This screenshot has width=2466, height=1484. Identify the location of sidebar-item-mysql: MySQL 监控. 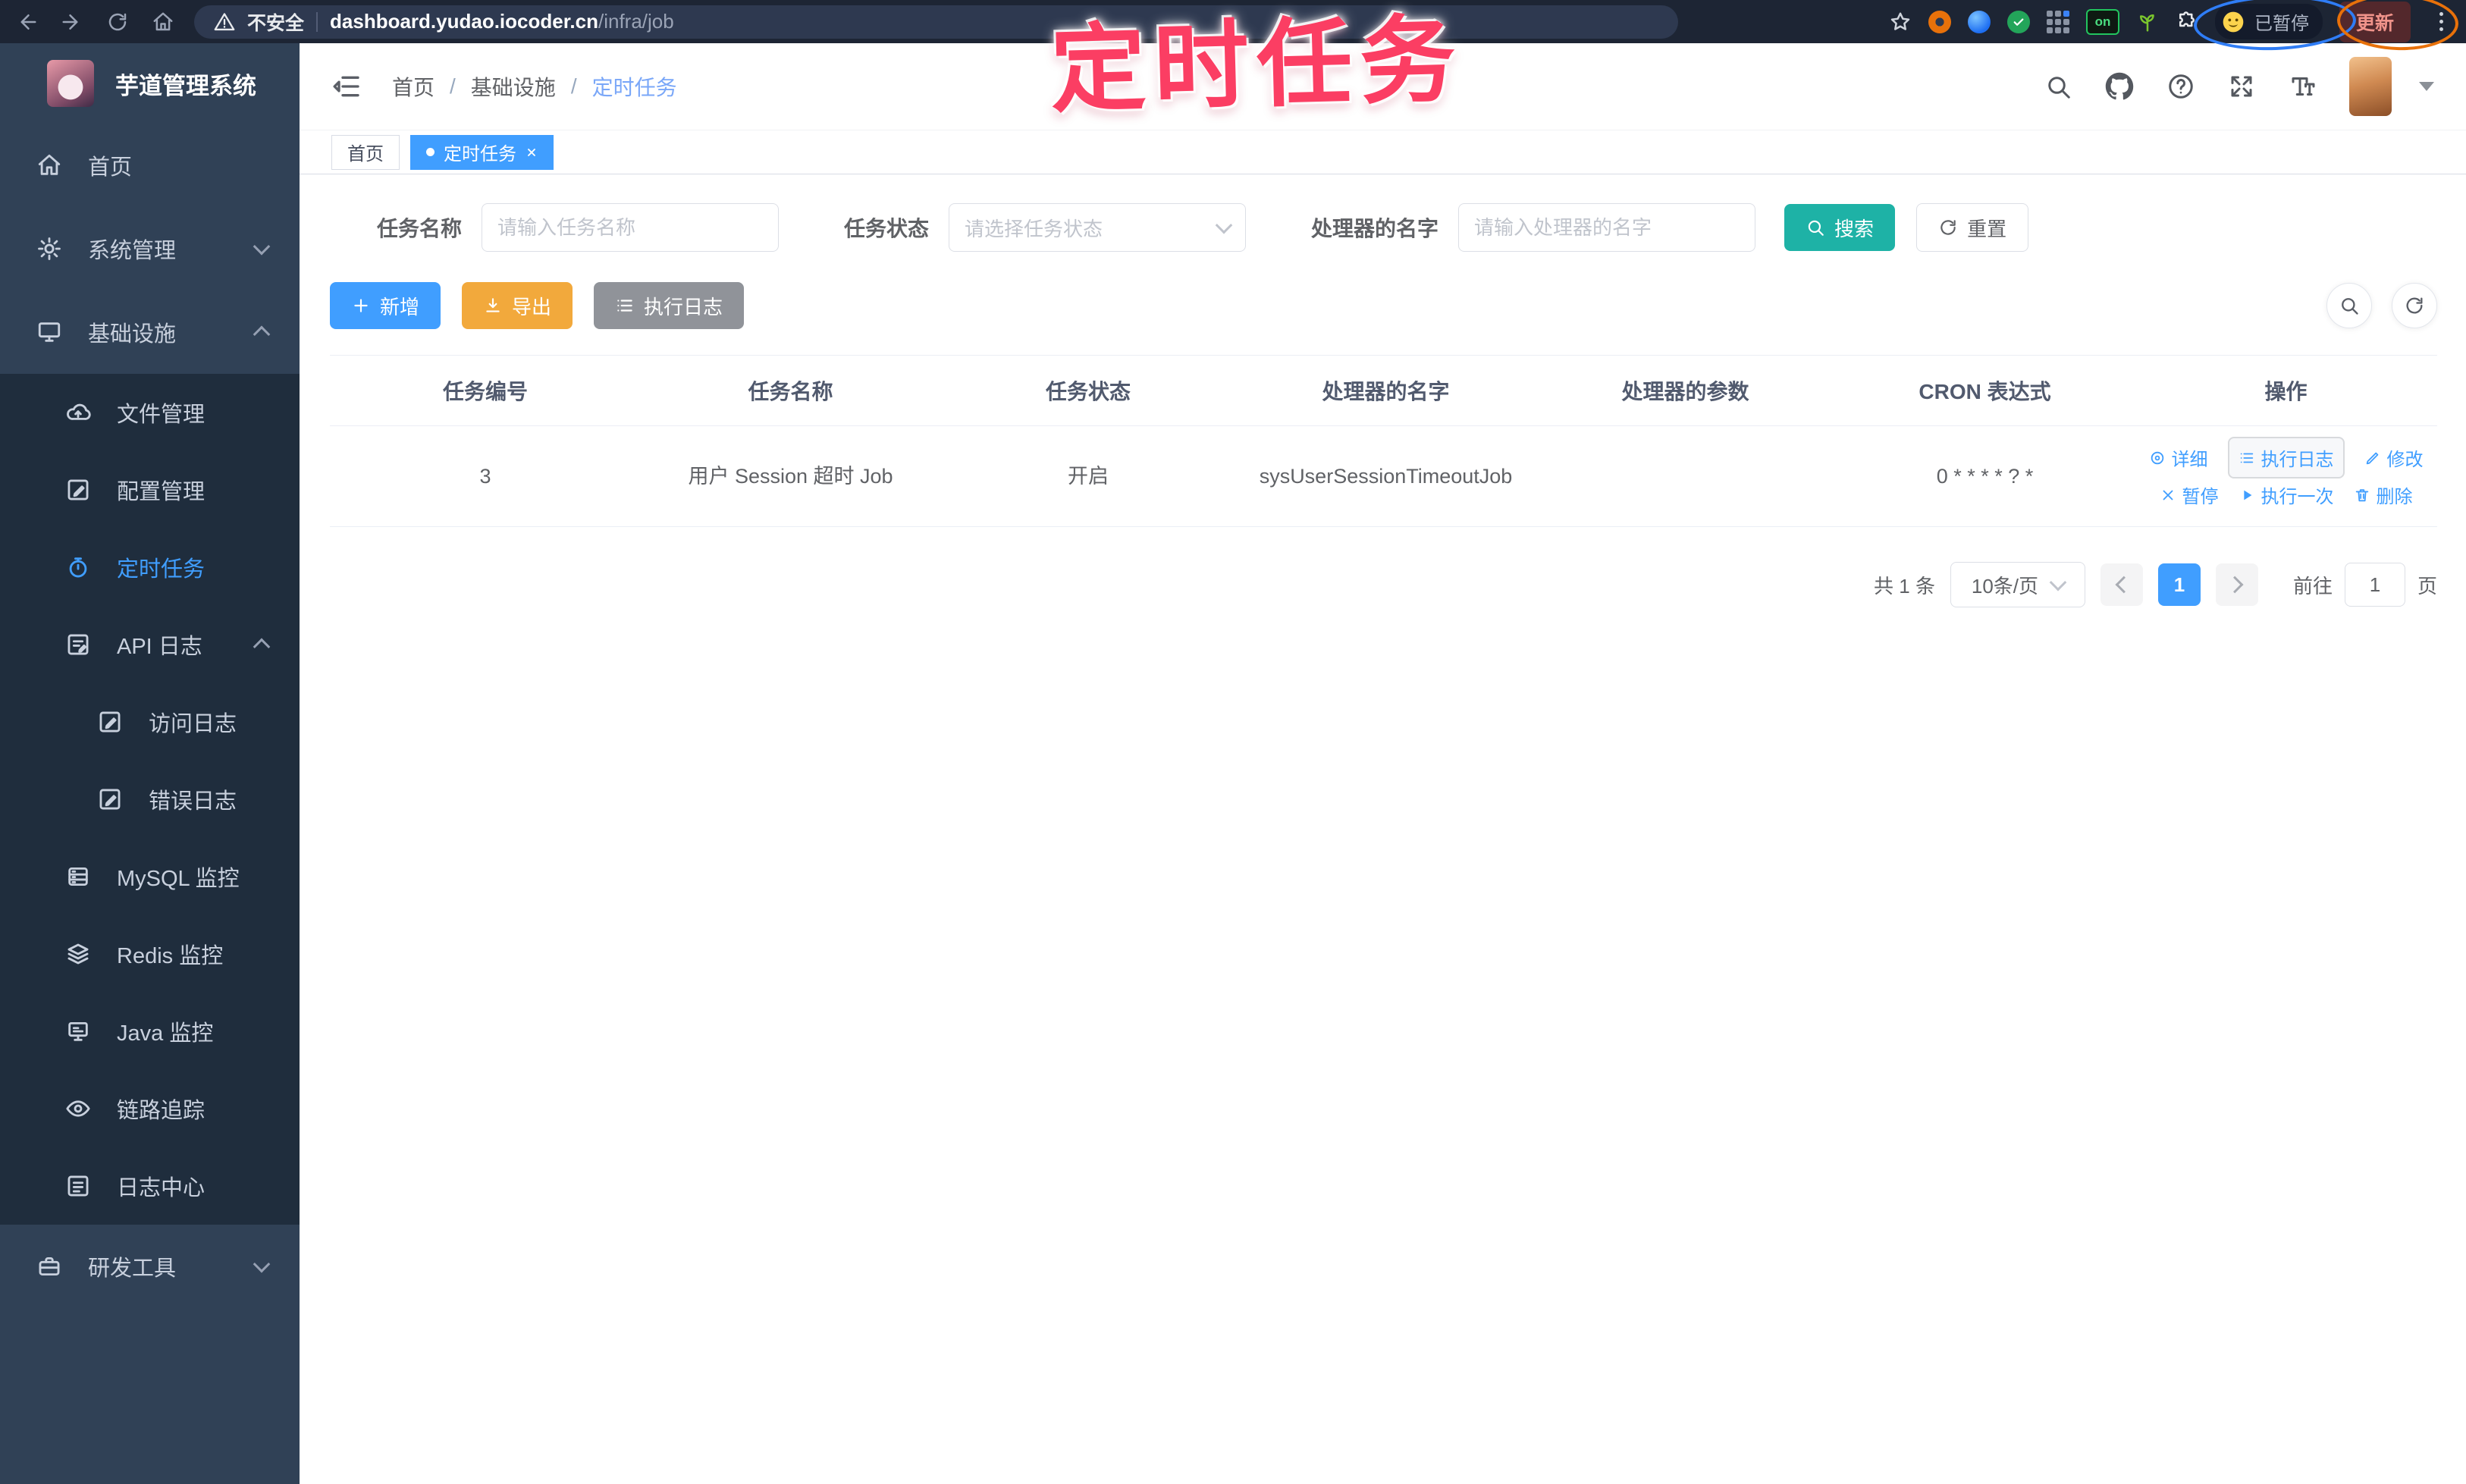
(150, 877).